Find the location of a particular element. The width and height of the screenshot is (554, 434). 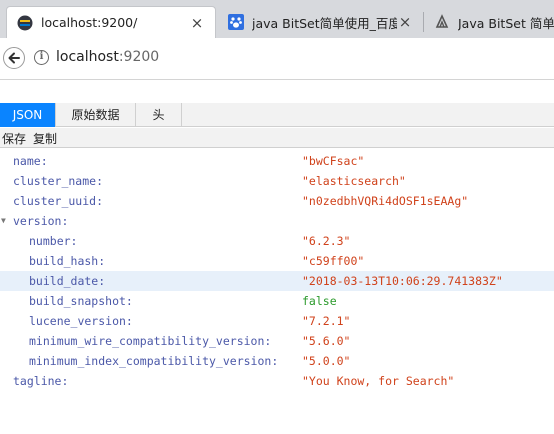

json-value: false is located at coordinates (319, 301).